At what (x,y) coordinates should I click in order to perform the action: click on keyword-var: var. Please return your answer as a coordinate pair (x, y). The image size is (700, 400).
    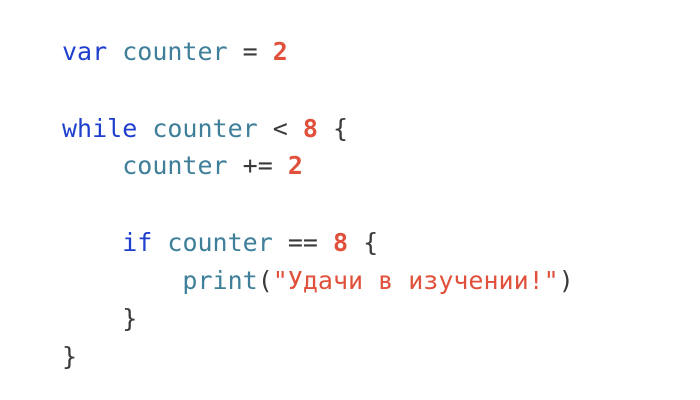
    Looking at the image, I should click on (85, 51).